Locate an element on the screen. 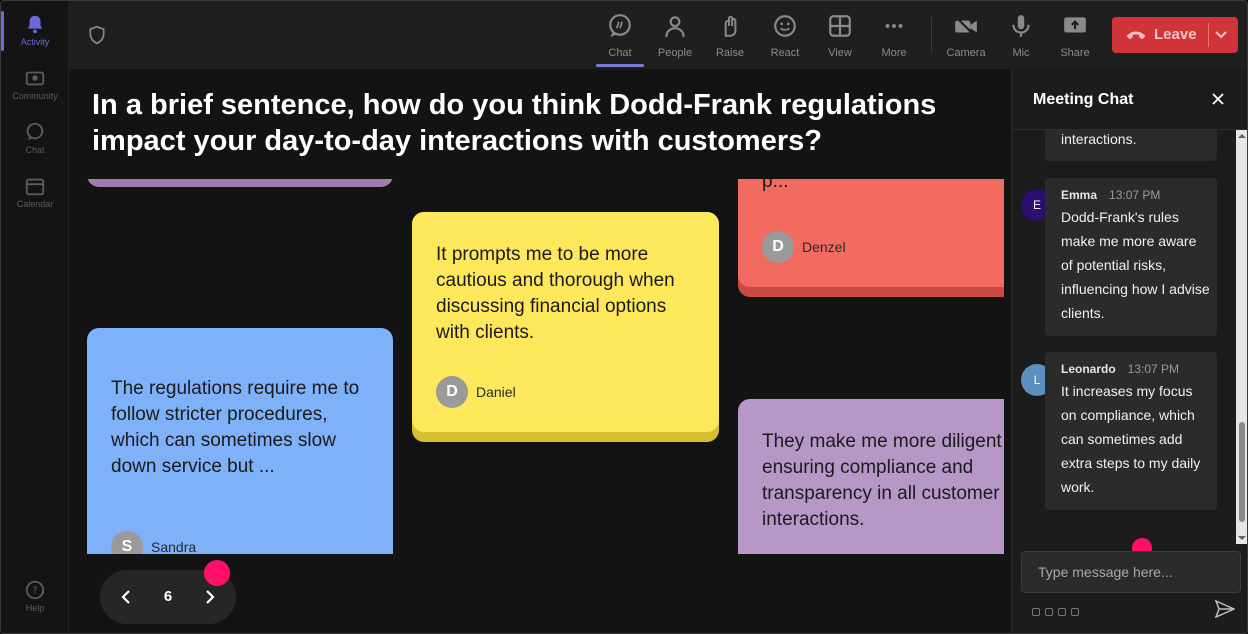 The height and width of the screenshot is (634, 1248). leave-button: Leave is located at coordinates (1175, 35).